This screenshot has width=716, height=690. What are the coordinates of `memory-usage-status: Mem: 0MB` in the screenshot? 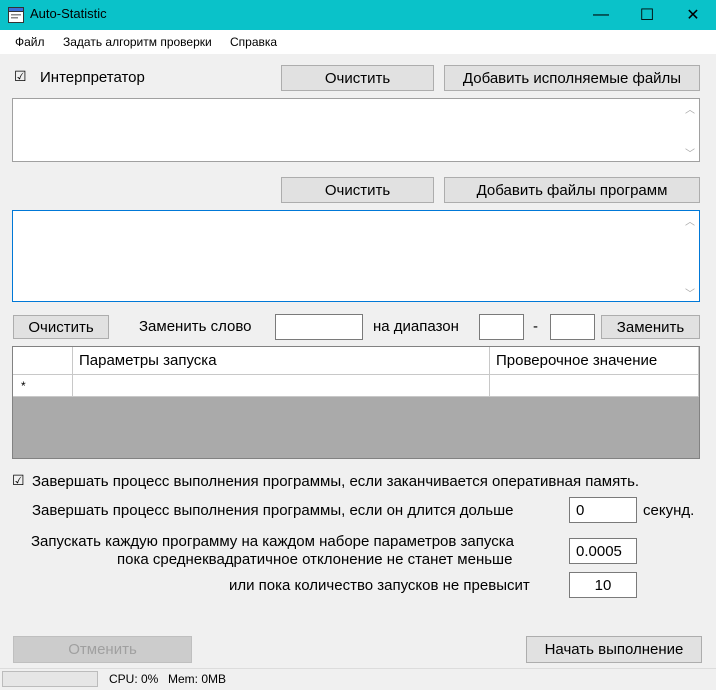 It's located at (197, 679).